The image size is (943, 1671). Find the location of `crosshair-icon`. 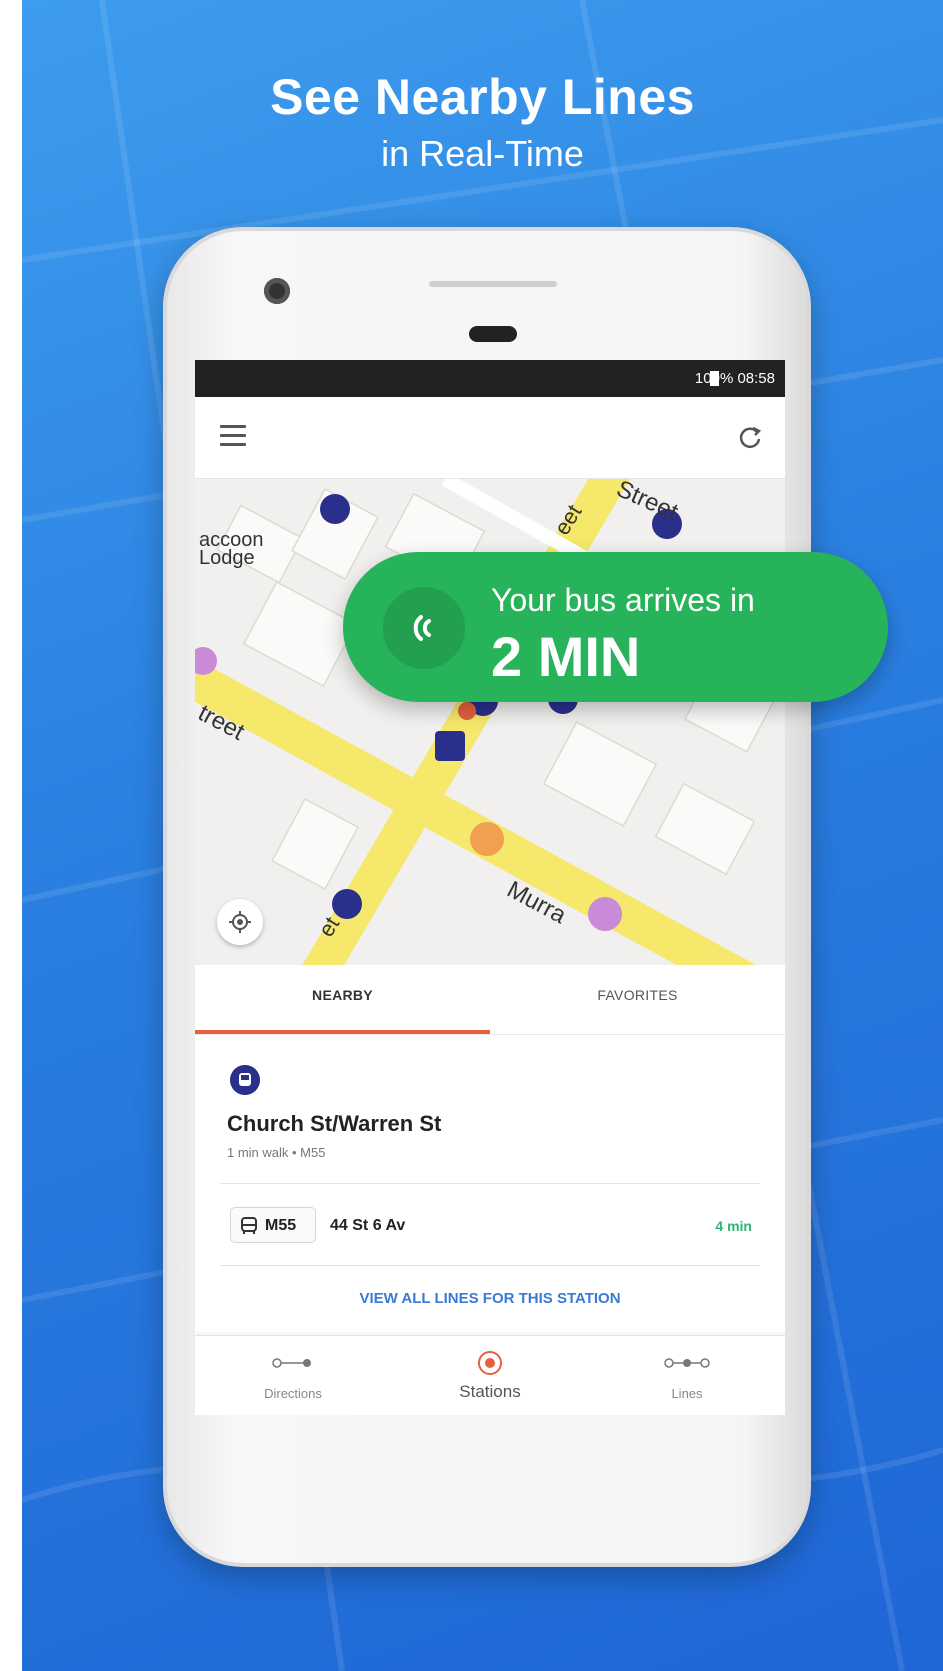

crosshair-icon is located at coordinates (240, 922).